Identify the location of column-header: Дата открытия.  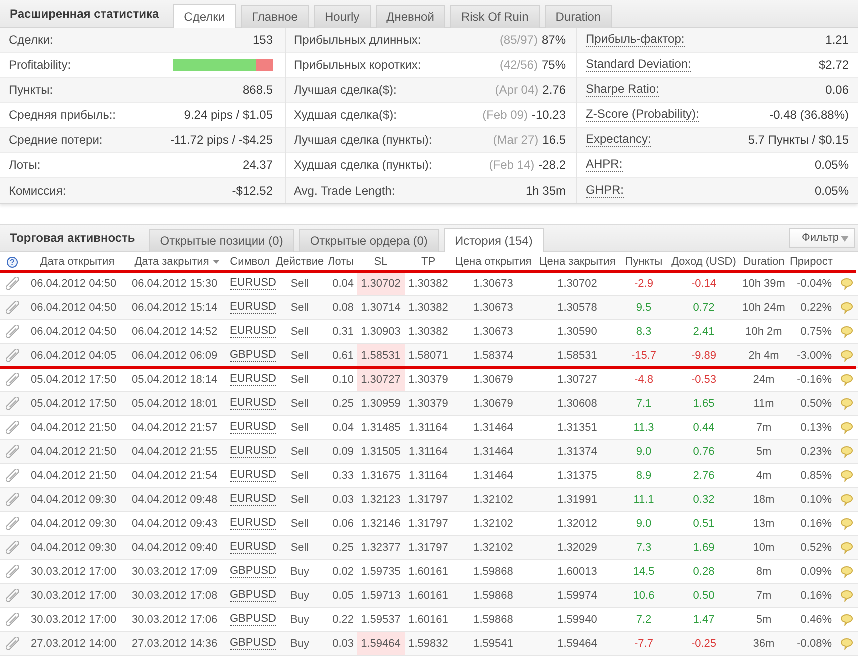
(77, 262).